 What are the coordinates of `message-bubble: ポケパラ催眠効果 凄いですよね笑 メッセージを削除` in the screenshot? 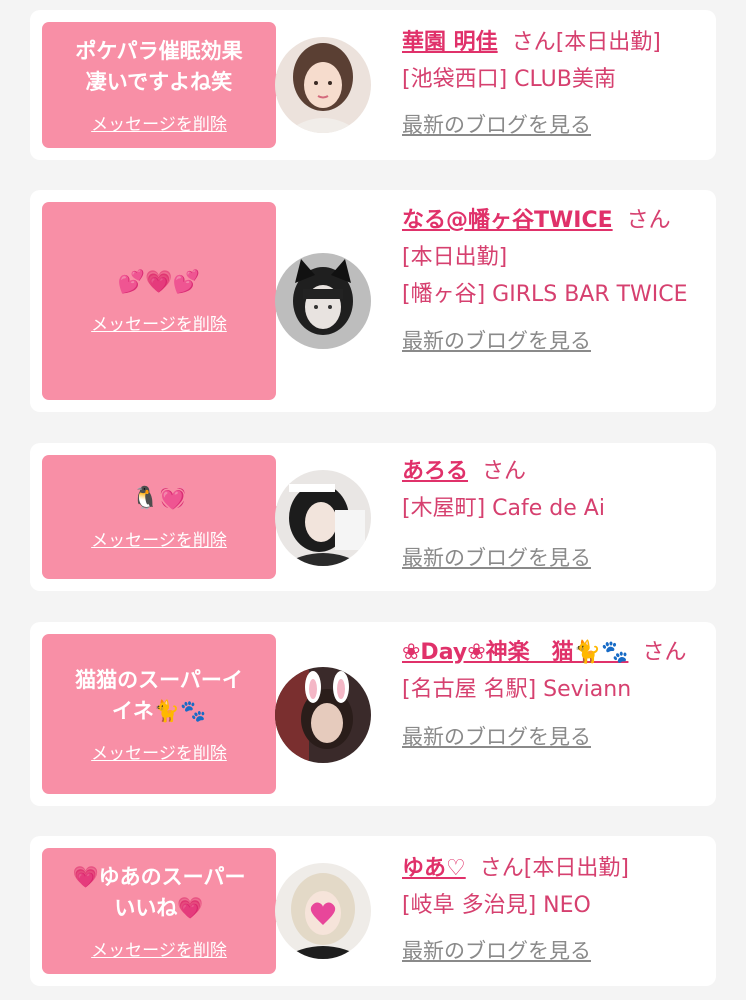 It's located at (164, 85).